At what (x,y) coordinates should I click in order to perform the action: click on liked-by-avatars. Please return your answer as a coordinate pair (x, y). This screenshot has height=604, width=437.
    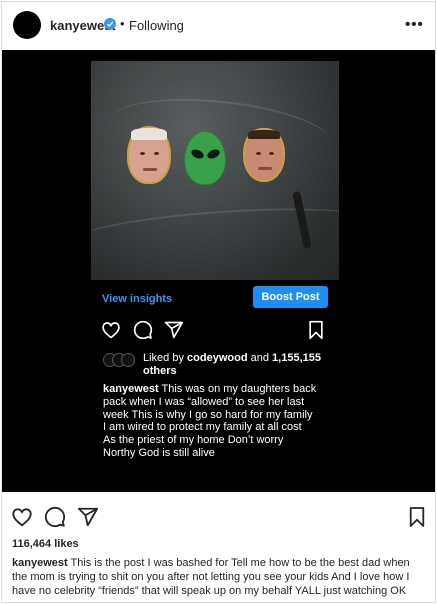
    Looking at the image, I should click on (121, 360).